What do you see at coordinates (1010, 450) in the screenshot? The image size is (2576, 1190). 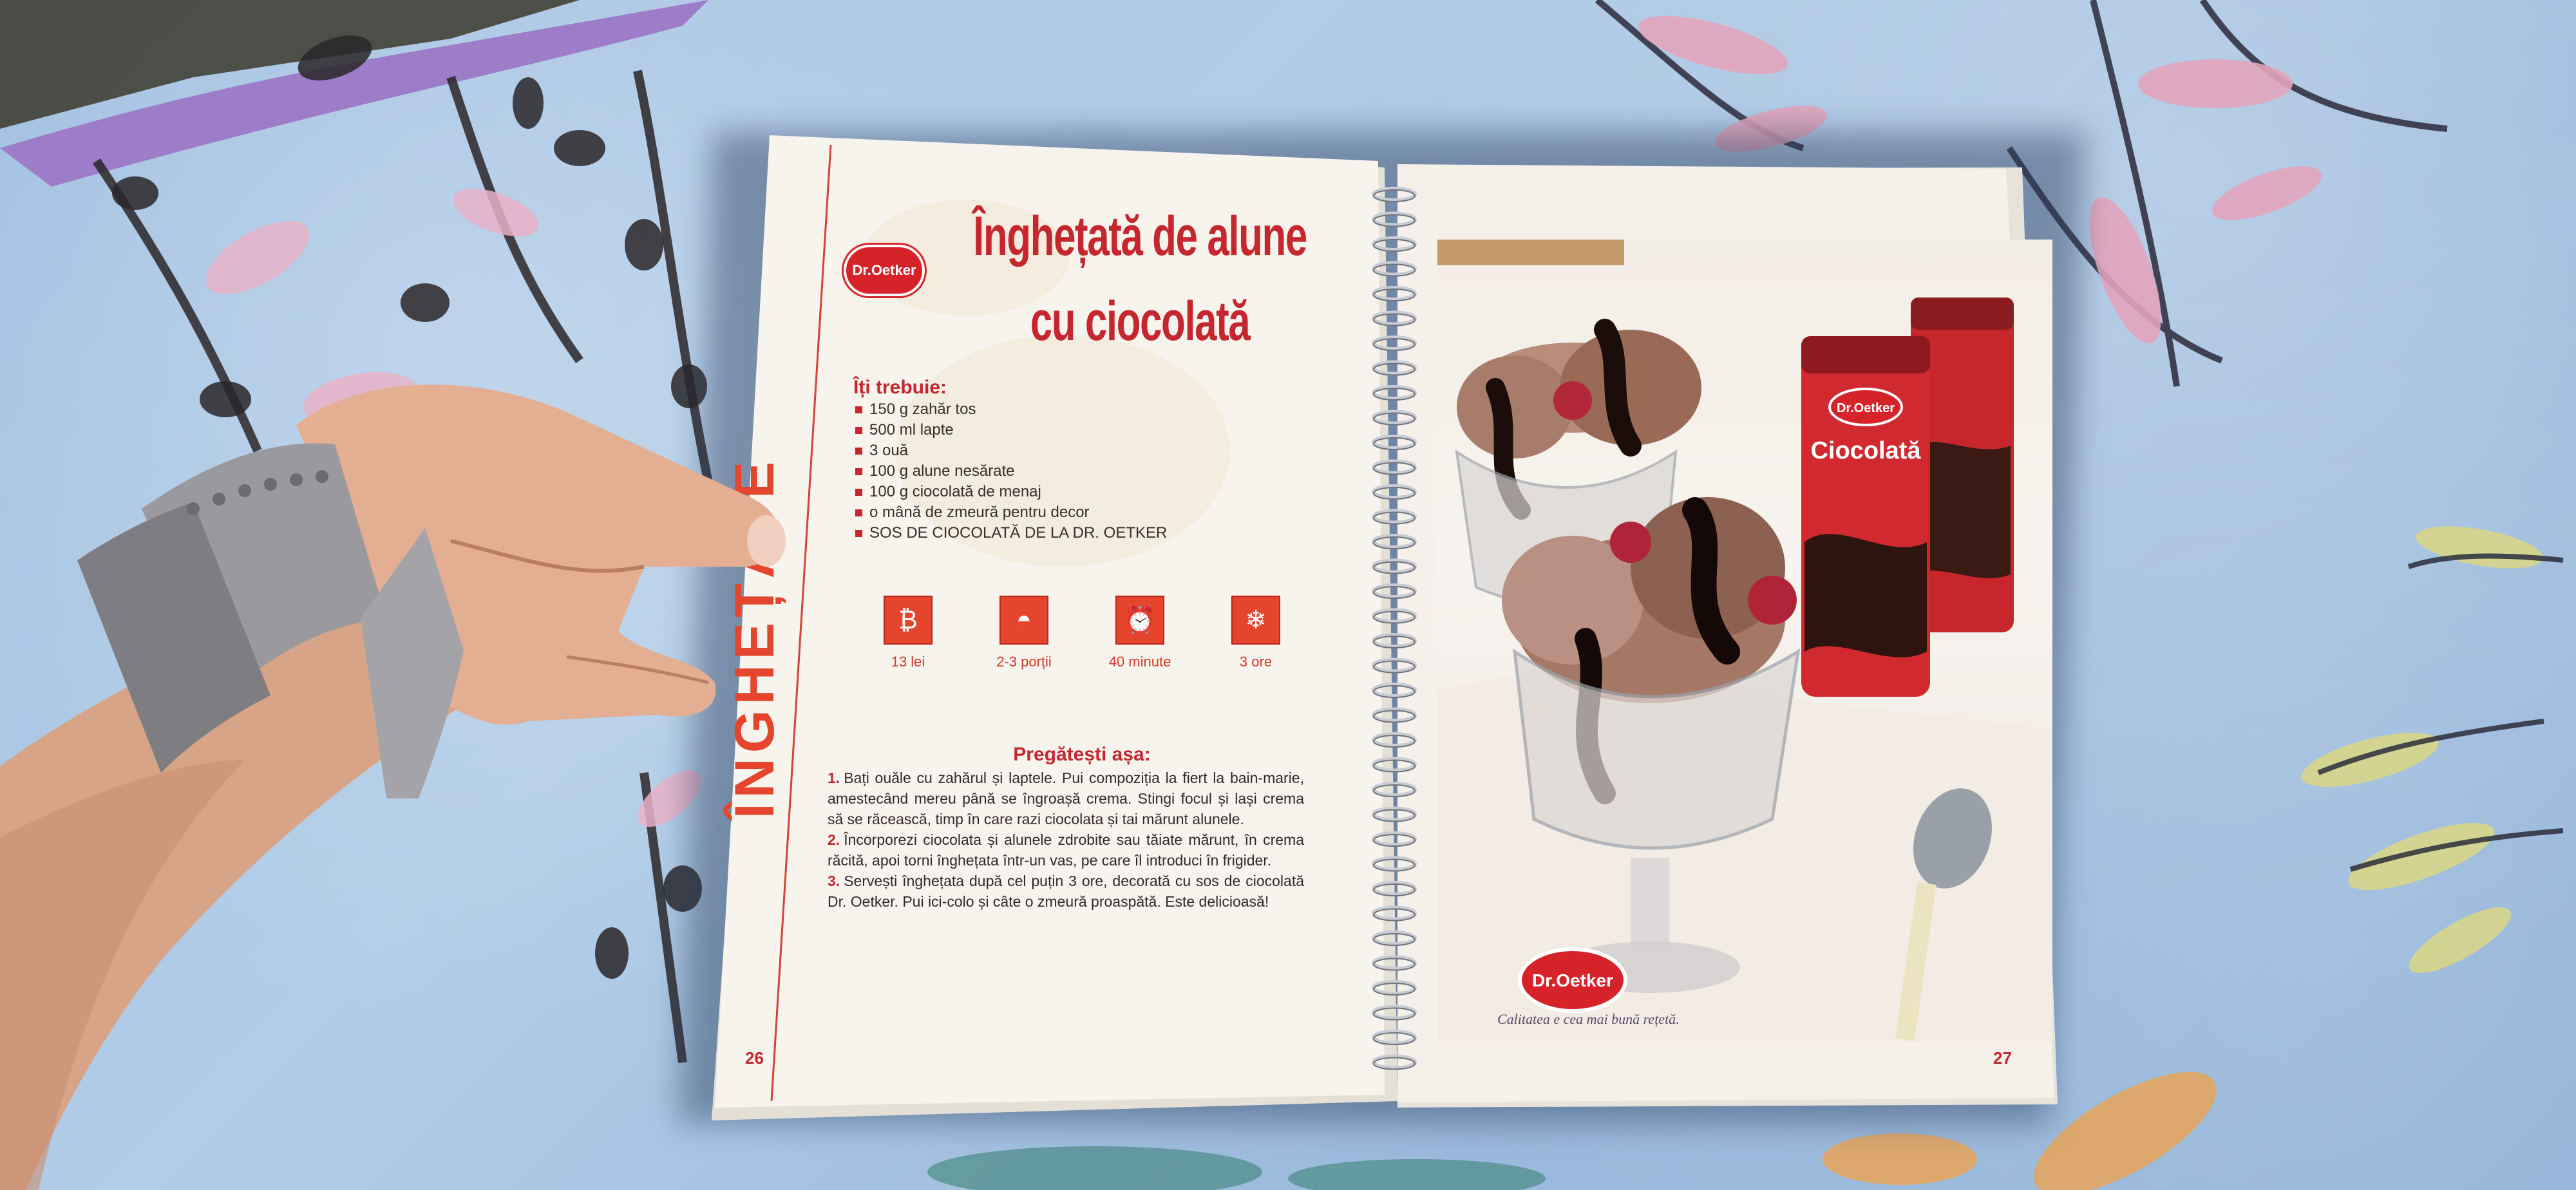 I see `ingredient-item: 3 ouă` at bounding box center [1010, 450].